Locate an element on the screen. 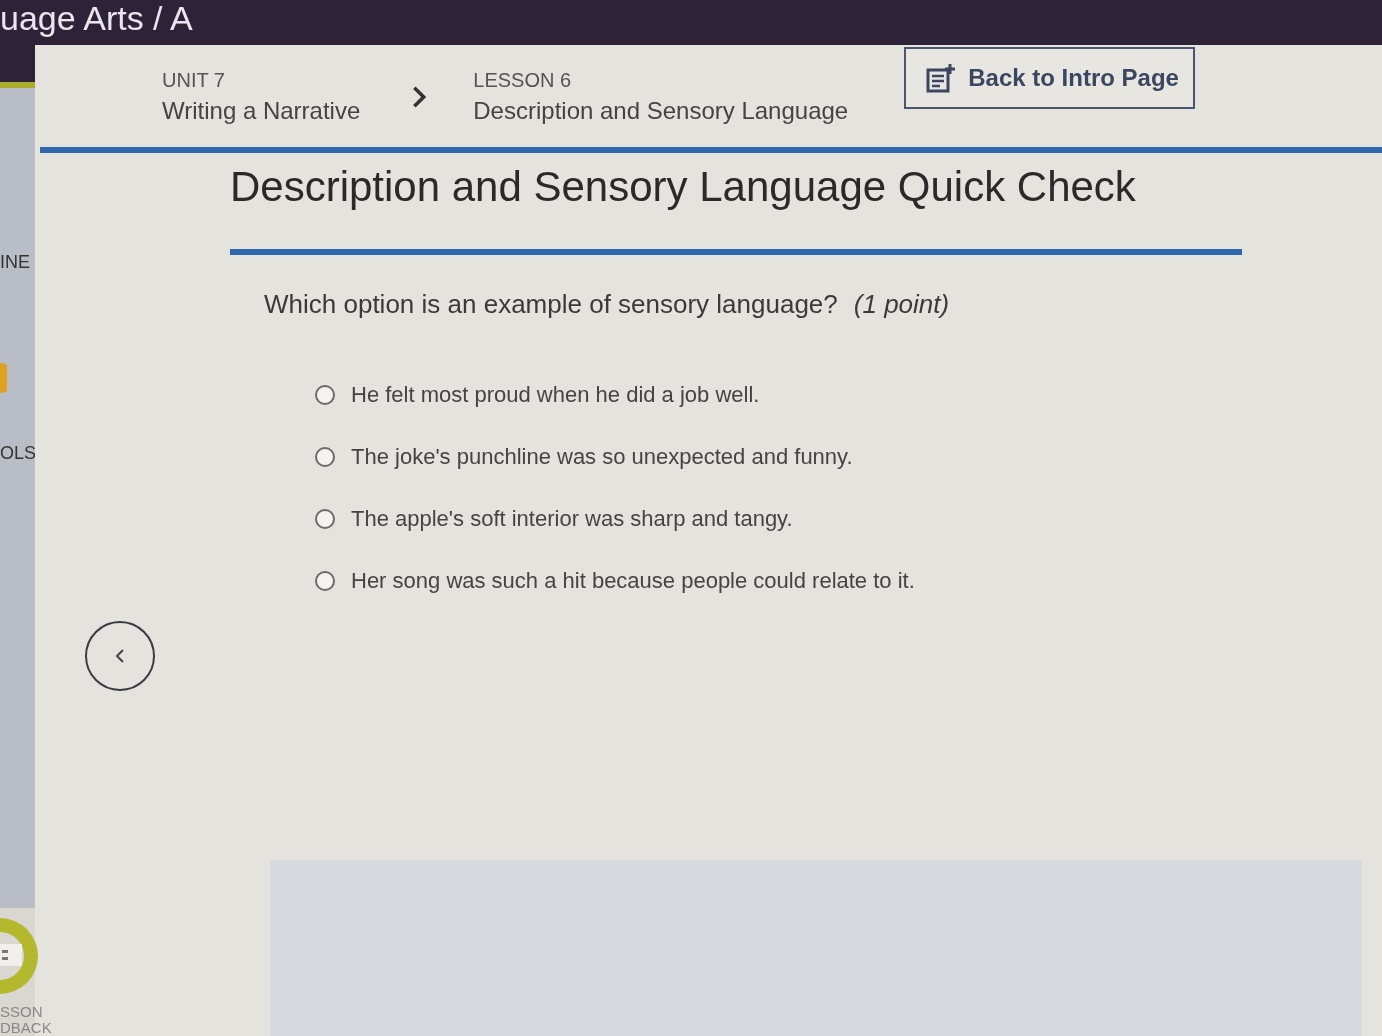 The height and width of the screenshot is (1036, 1382). previous-button is located at coordinates (120, 656).